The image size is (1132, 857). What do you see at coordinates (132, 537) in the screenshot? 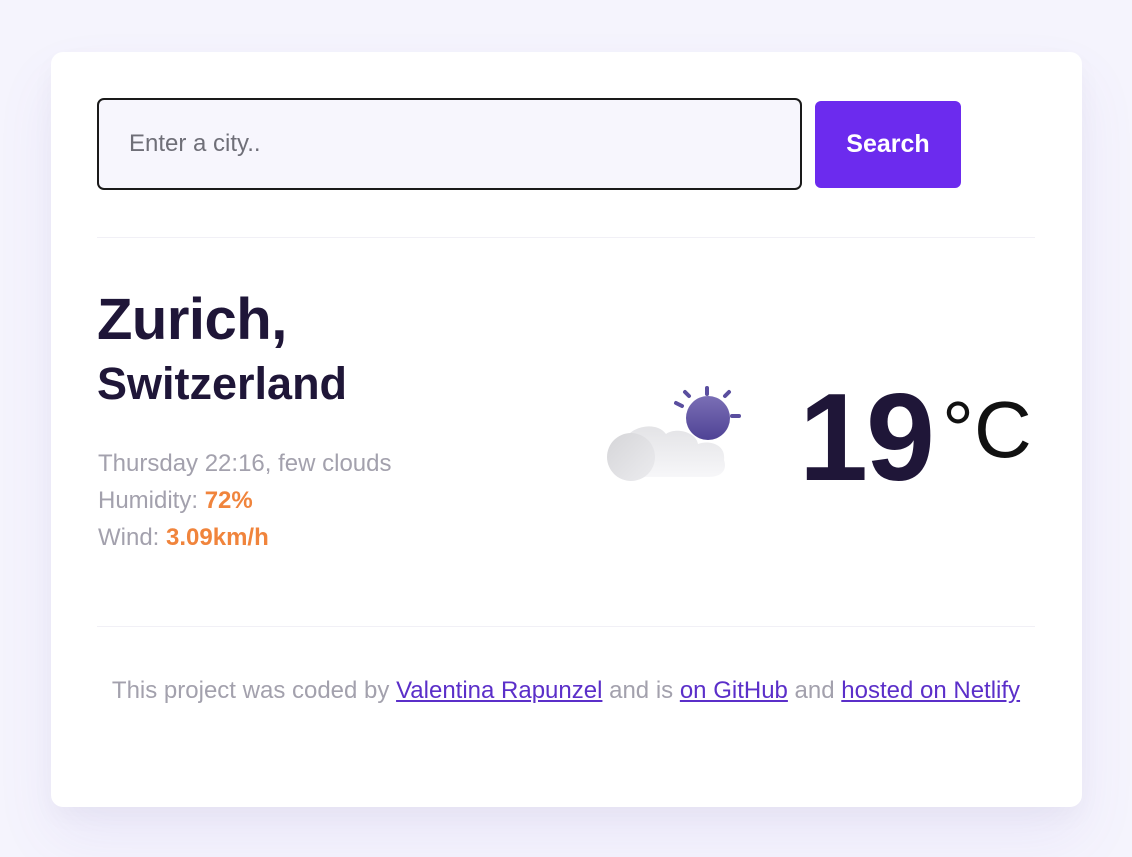
I see `wind-label: Wind:` at bounding box center [132, 537].